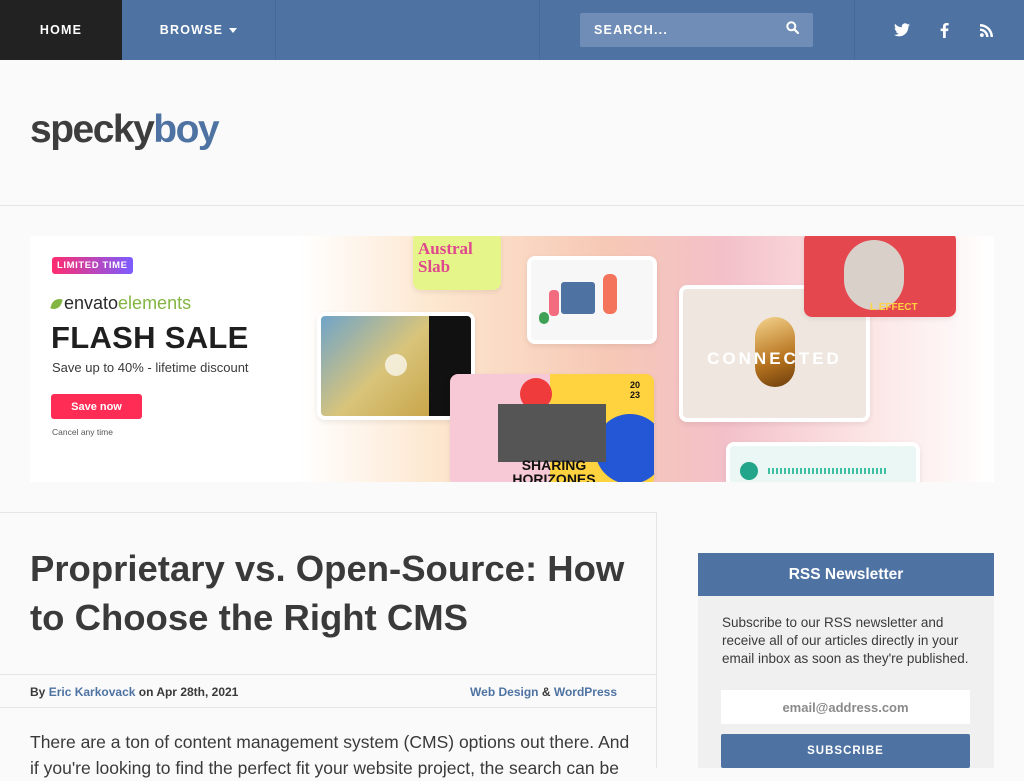 The width and height of the screenshot is (1024, 781). What do you see at coordinates (61, 30) in the screenshot?
I see `nav-home-link: HOME` at bounding box center [61, 30].